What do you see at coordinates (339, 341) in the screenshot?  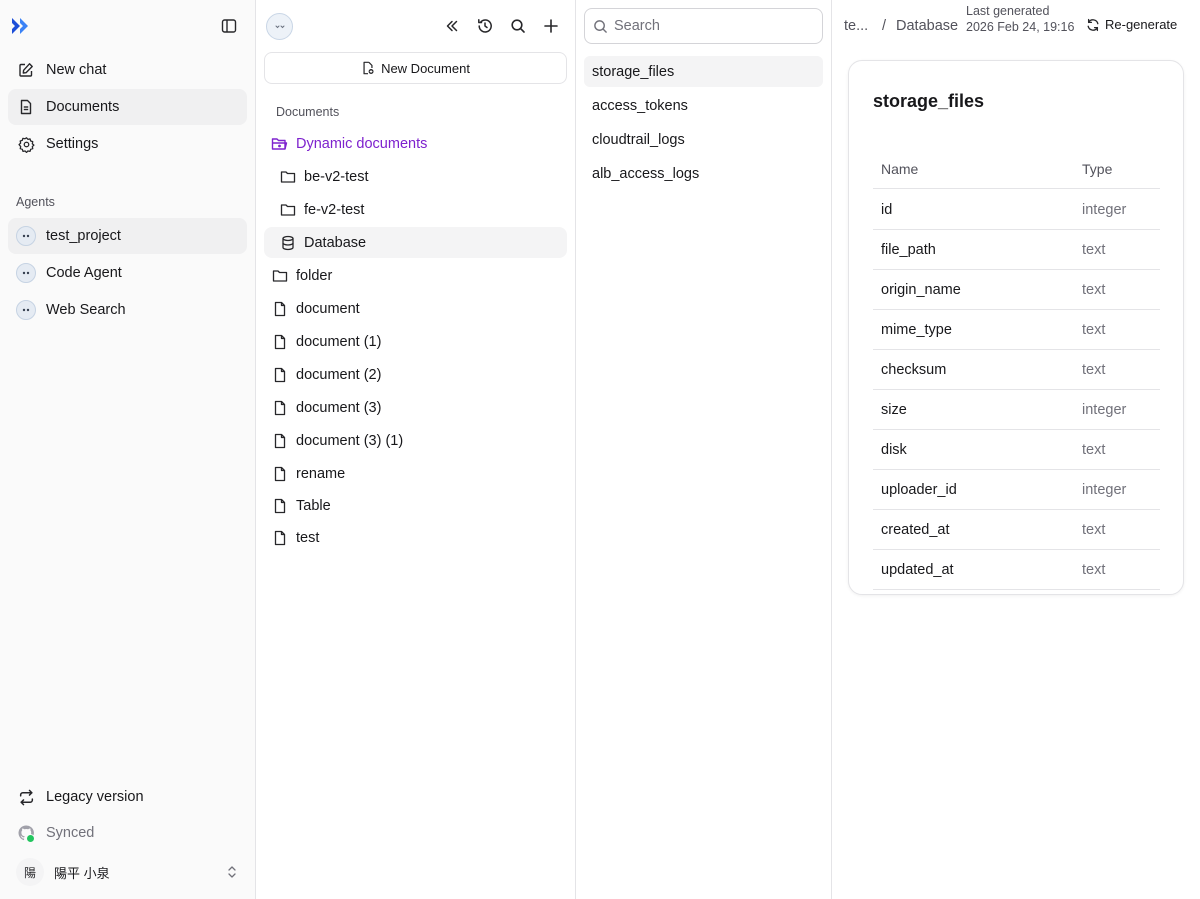 I see `tree-item-label: document (1)` at bounding box center [339, 341].